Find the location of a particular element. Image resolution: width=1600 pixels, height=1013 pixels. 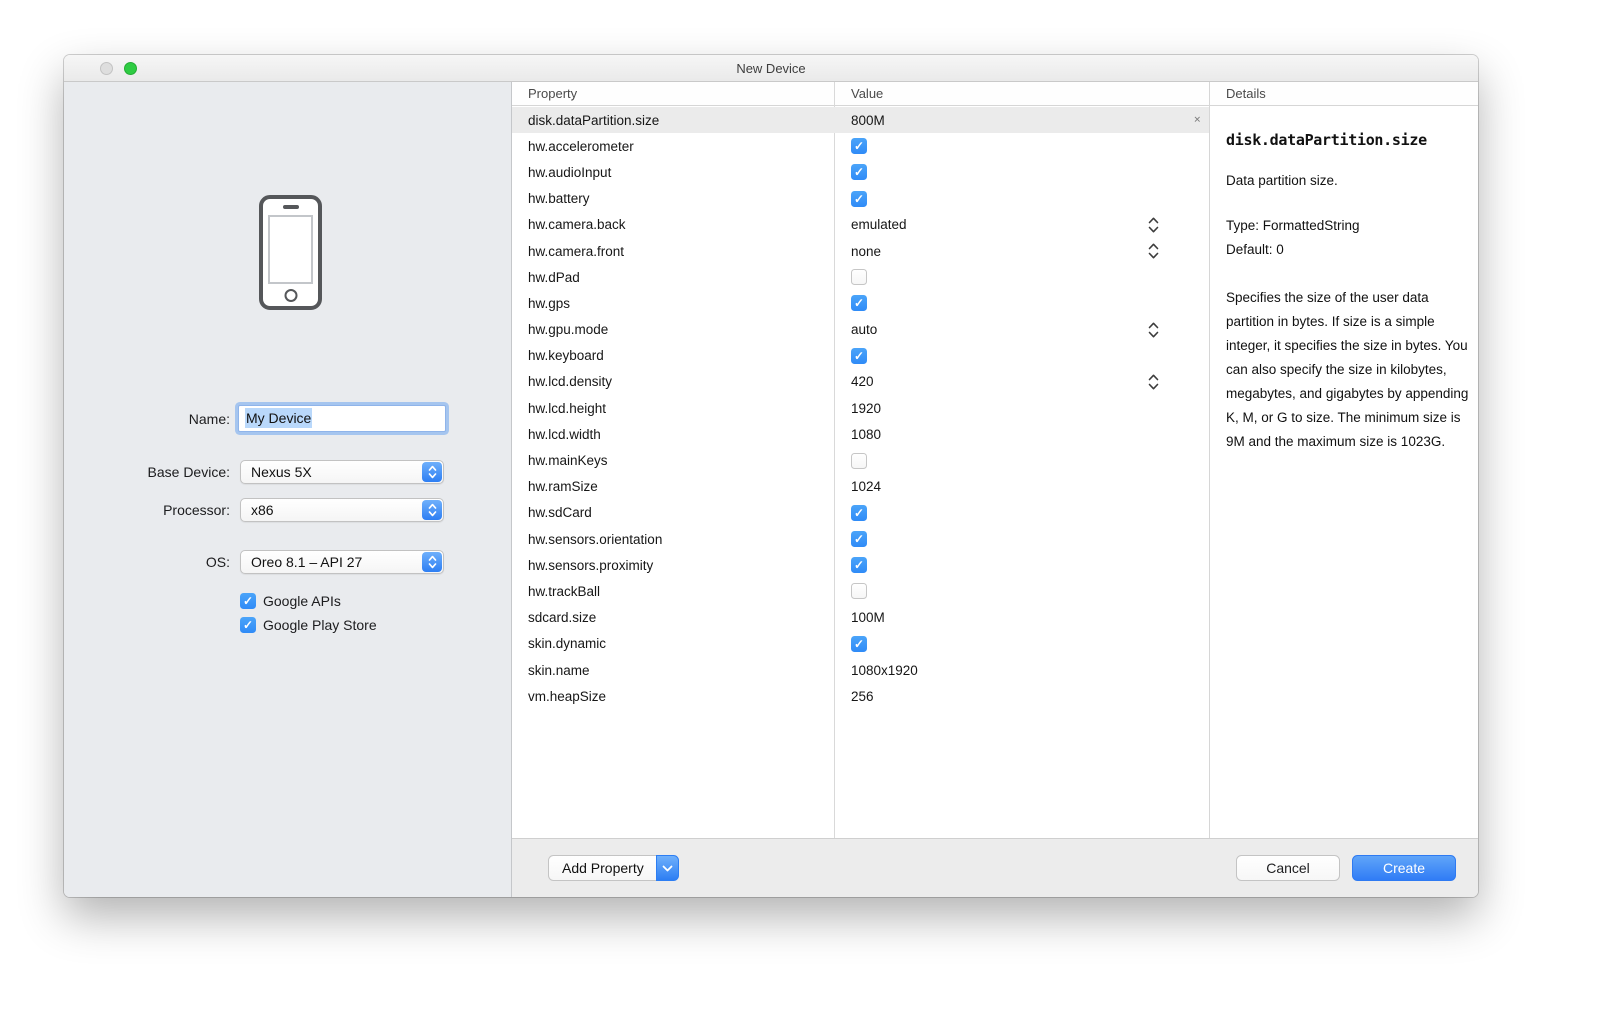

table-row: hw.lcd.height 1920 is located at coordinates (860, 408).